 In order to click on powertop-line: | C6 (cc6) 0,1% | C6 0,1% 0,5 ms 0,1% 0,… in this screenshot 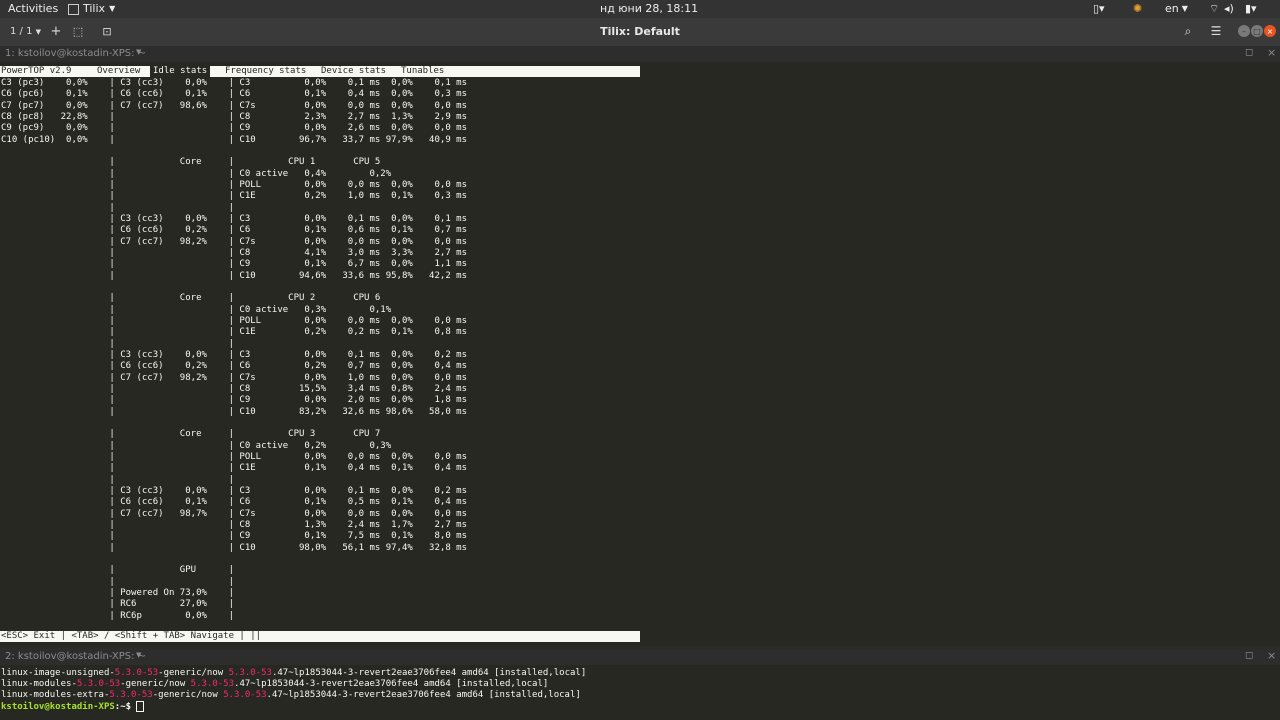, I will do `click(234, 502)`.